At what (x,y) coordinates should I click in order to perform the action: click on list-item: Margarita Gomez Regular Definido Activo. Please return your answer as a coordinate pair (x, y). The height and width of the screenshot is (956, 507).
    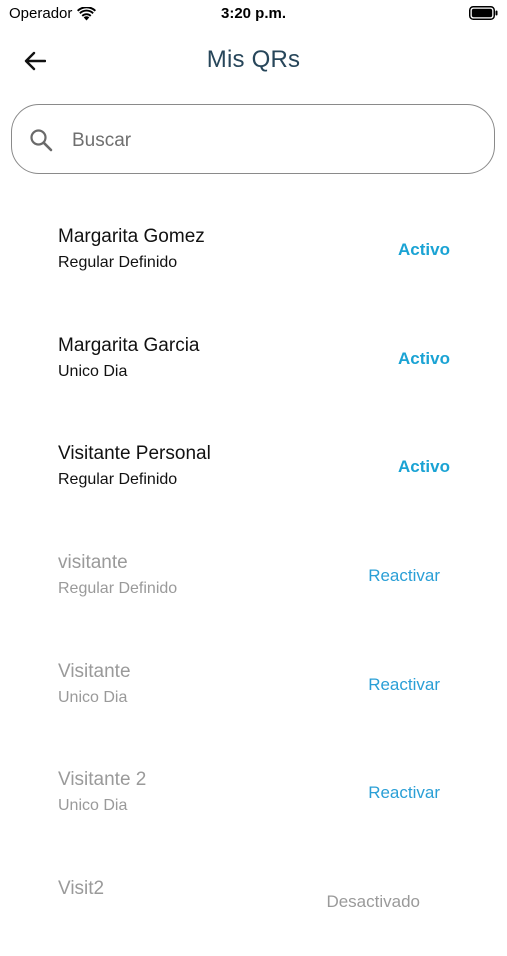
    Looking at the image, I should click on (253, 249).